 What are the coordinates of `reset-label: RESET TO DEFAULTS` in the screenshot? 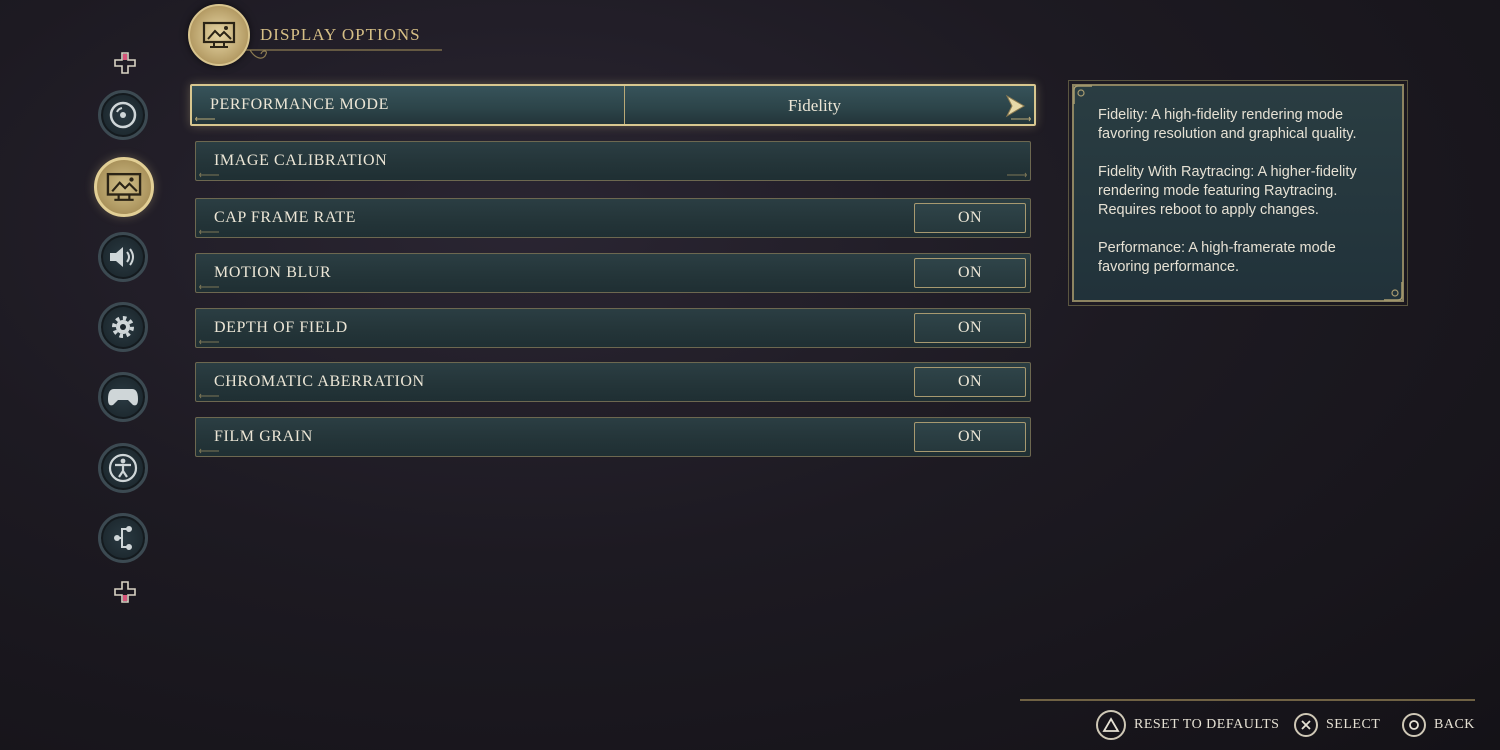 It's located at (1207, 724).